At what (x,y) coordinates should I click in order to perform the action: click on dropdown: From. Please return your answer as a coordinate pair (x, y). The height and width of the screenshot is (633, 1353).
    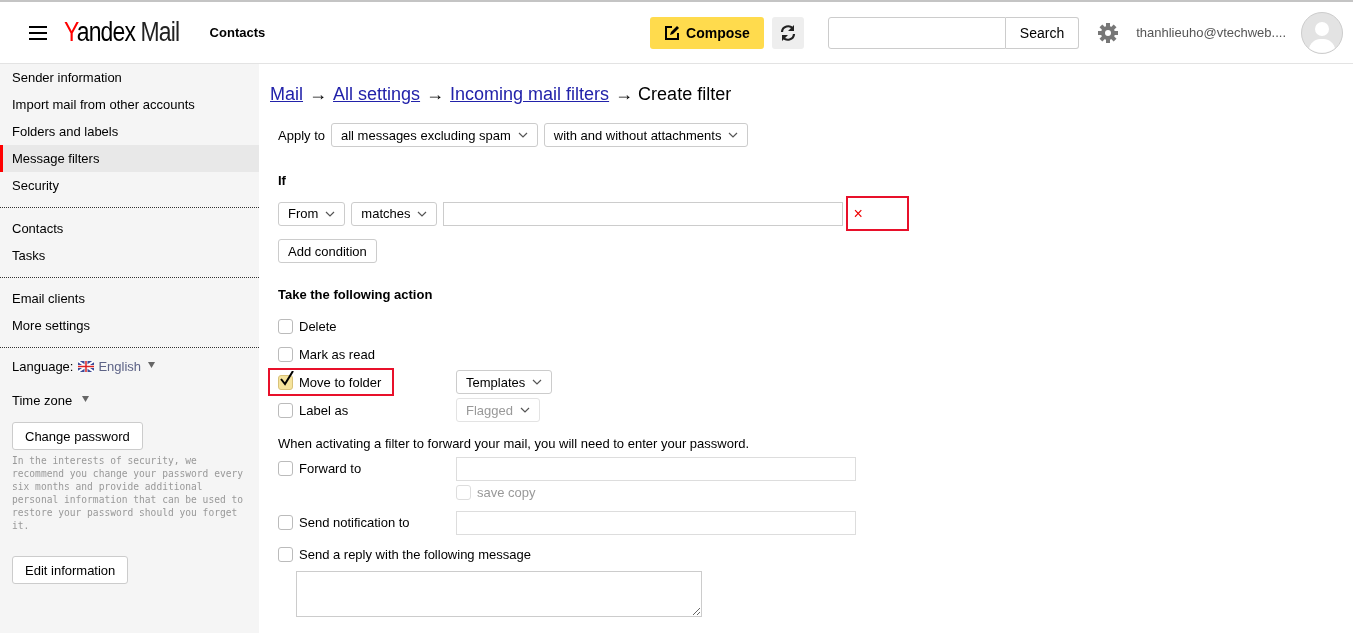
    Looking at the image, I should click on (312, 213).